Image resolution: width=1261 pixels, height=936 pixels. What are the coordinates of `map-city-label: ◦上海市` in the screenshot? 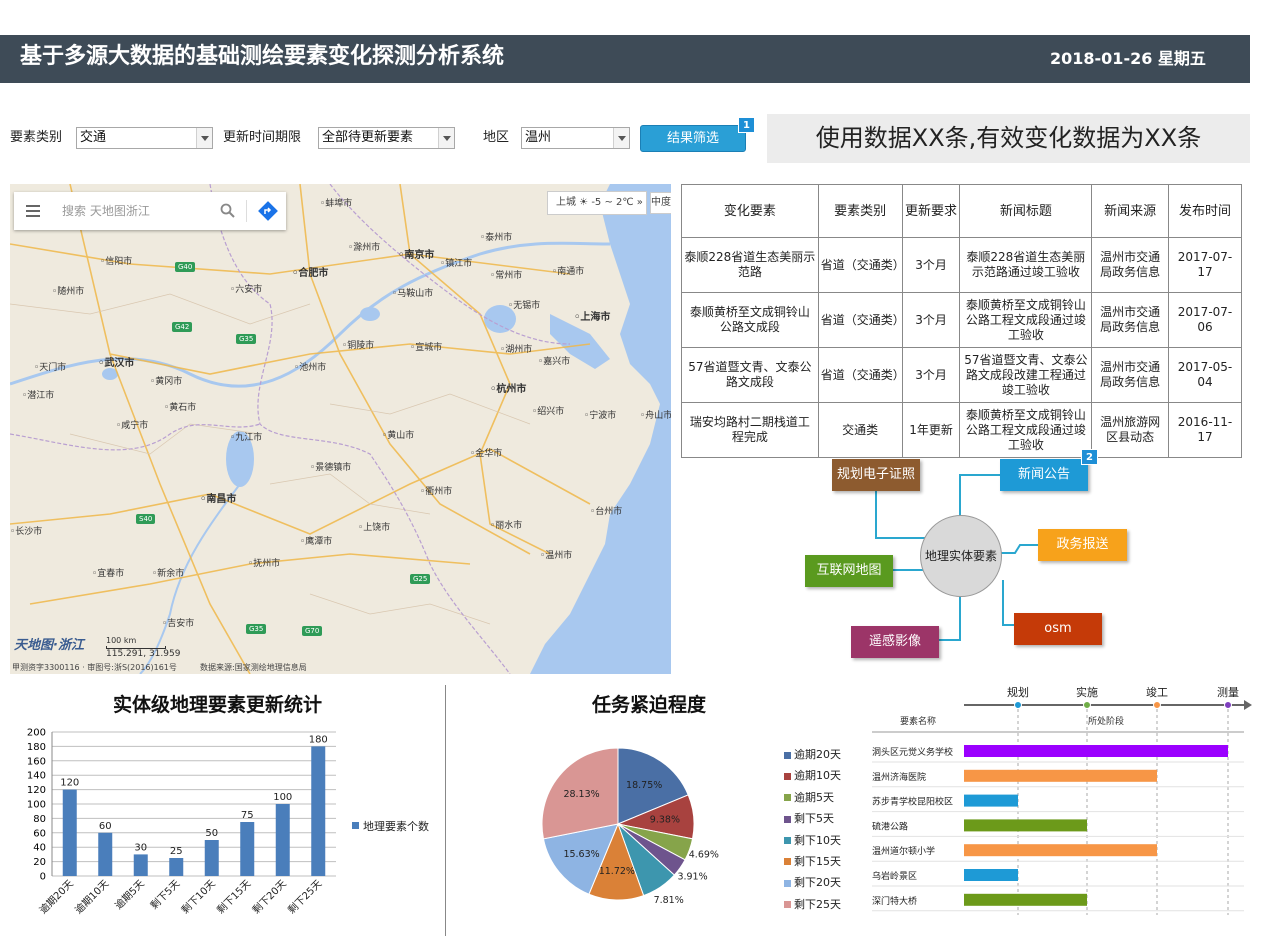 It's located at (592, 315).